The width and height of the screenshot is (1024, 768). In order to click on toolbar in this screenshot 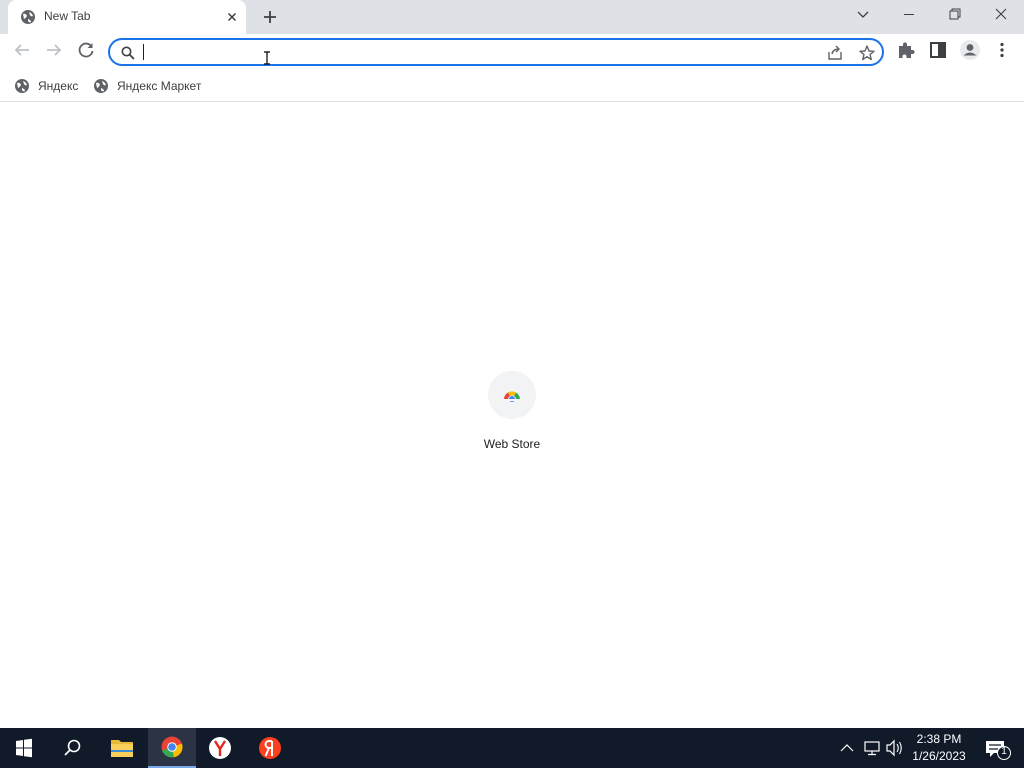, I will do `click(512, 52)`.